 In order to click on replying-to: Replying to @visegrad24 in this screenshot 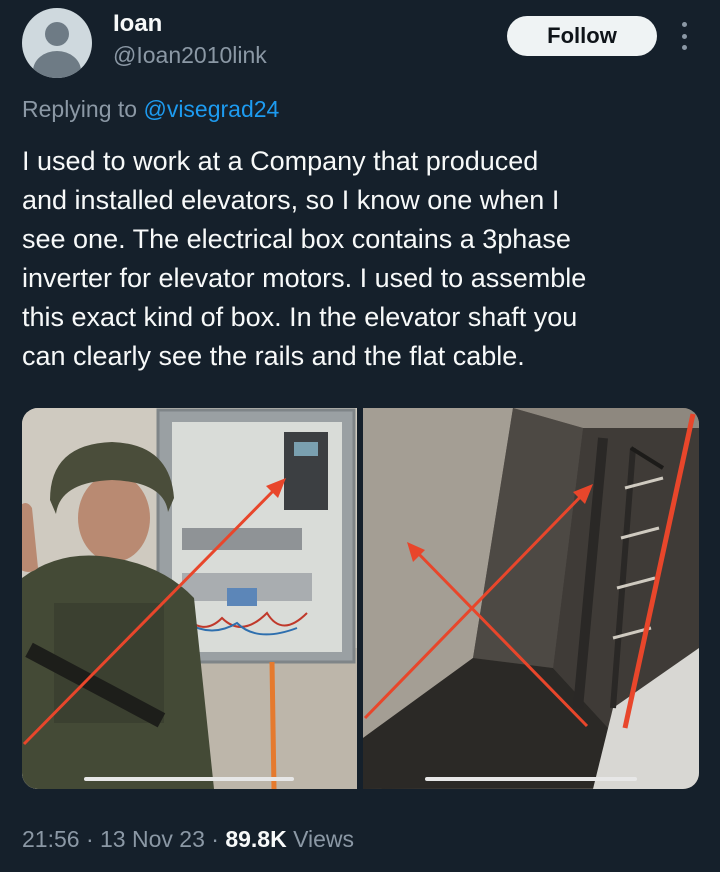, I will do `click(150, 109)`.